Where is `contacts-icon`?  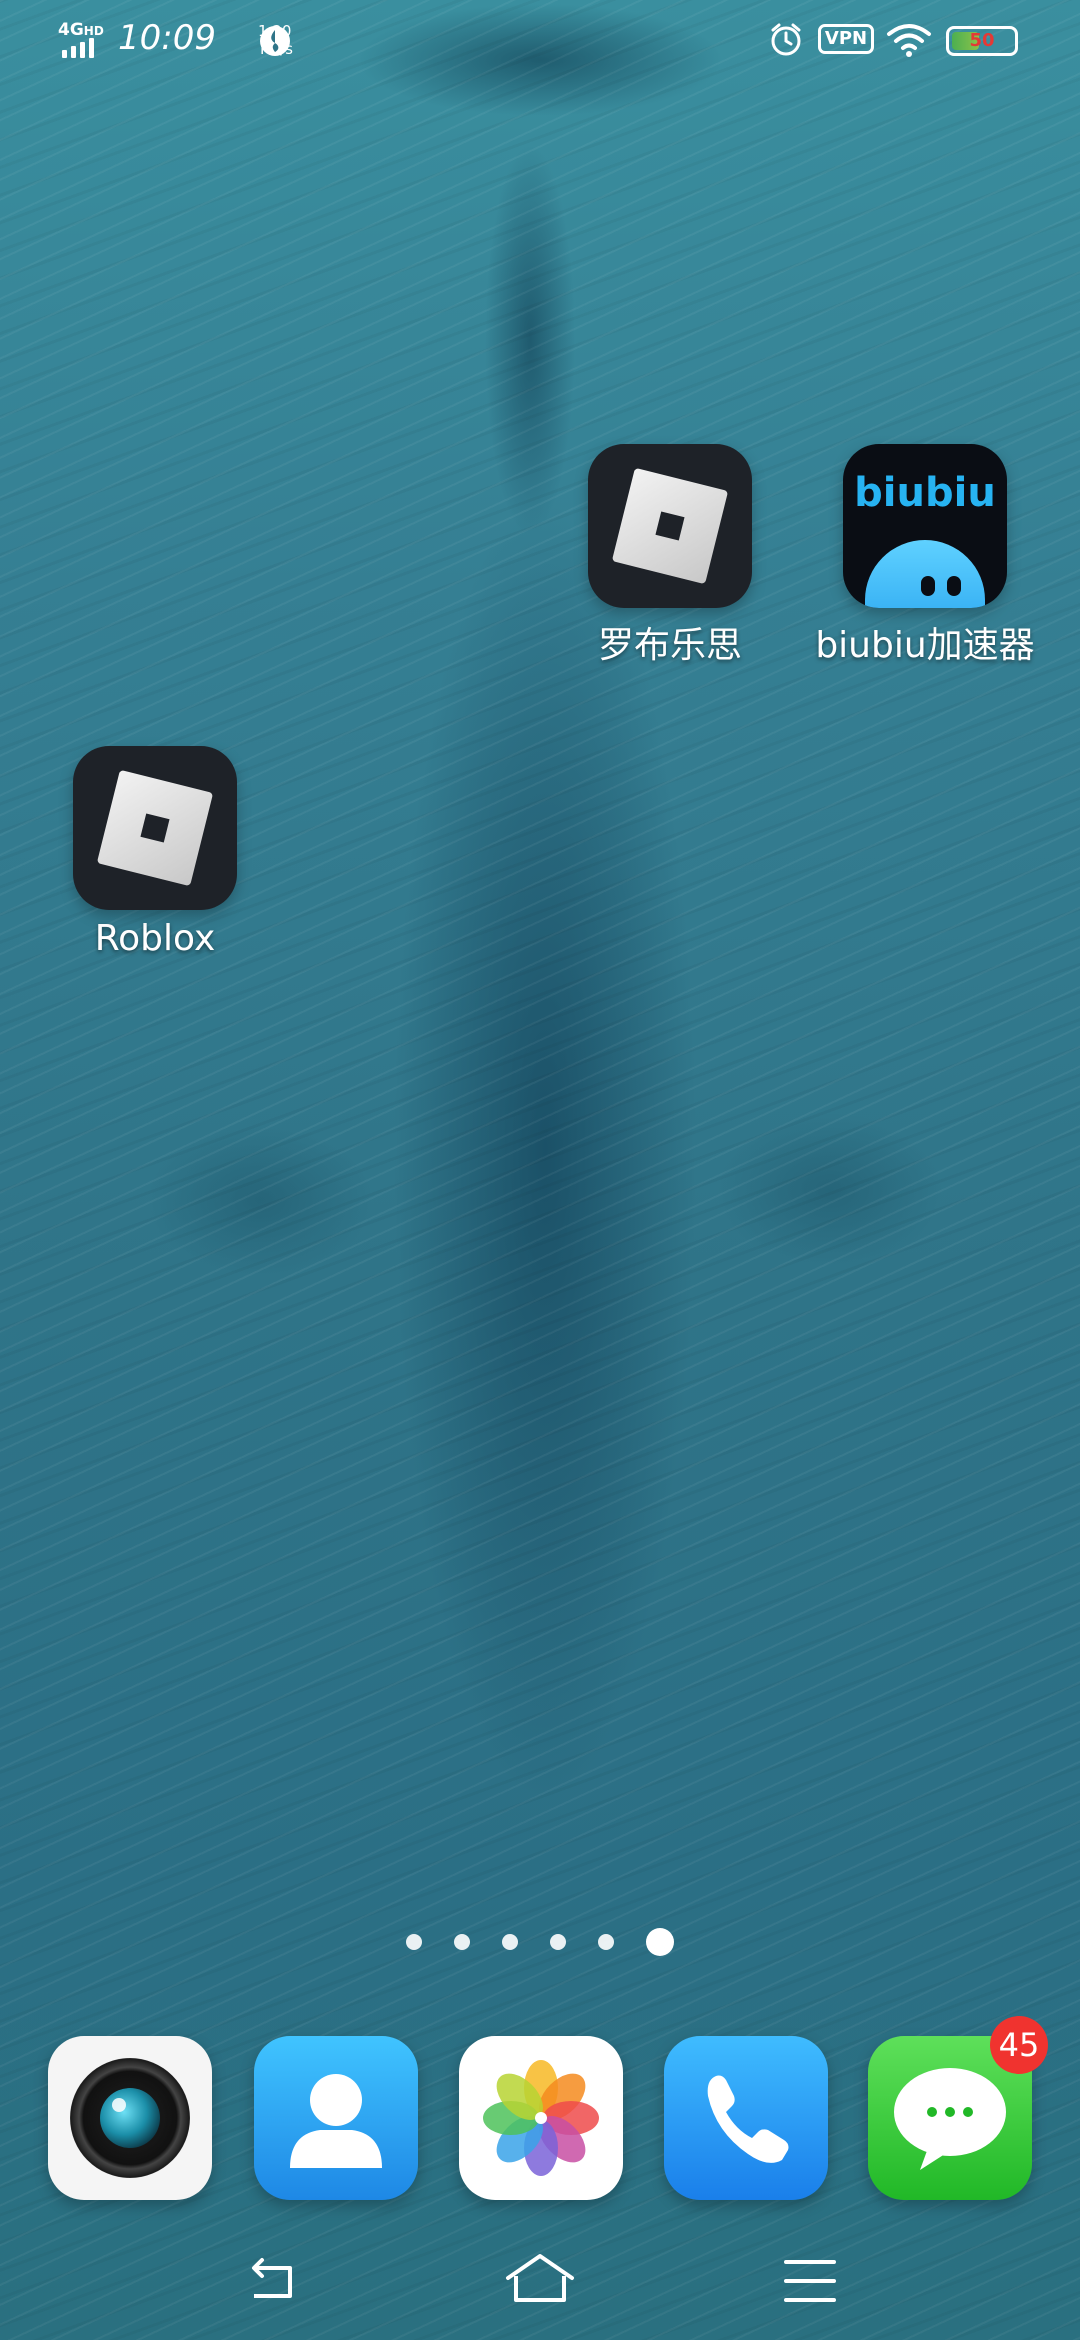 contacts-icon is located at coordinates (336, 2121).